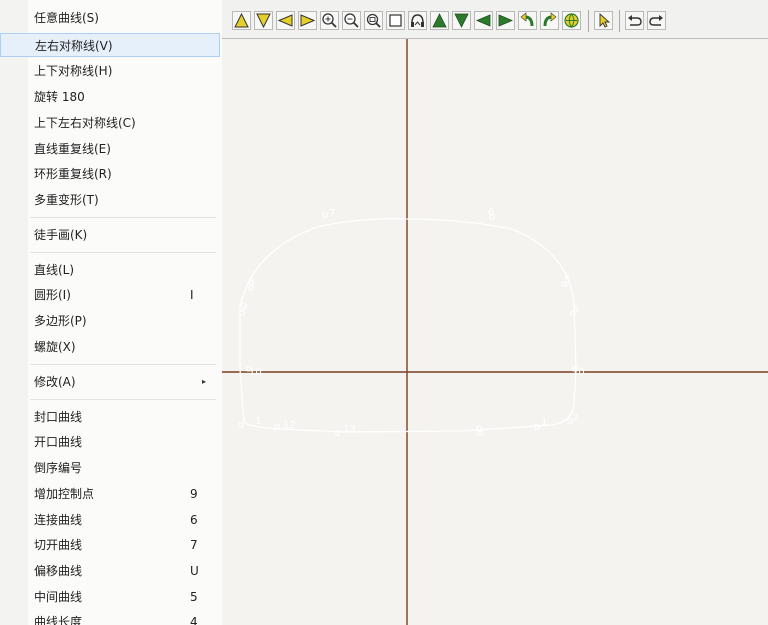  I want to click on toolbar, so click(495, 19).